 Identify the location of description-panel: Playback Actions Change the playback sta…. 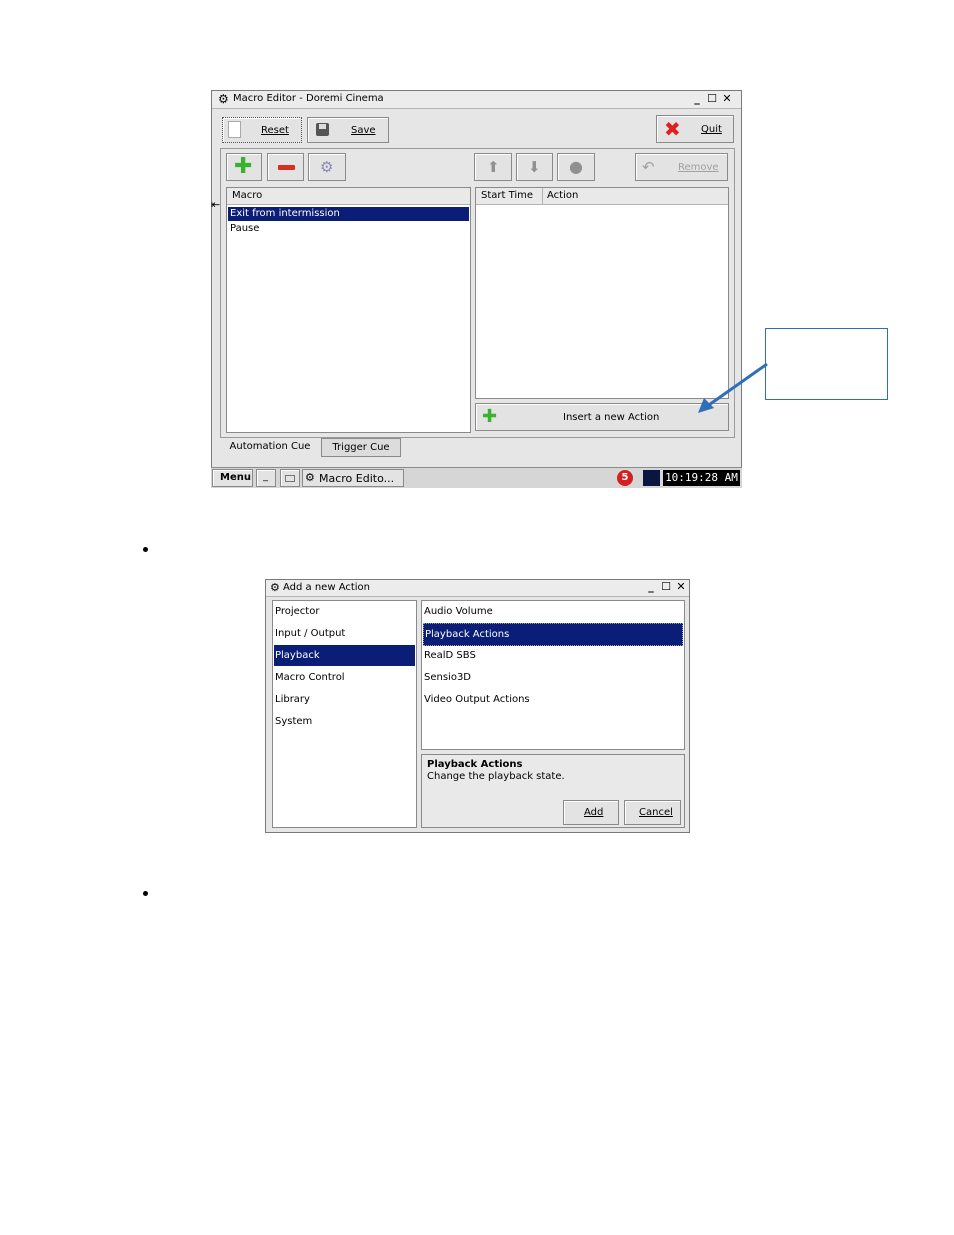
(553, 791).